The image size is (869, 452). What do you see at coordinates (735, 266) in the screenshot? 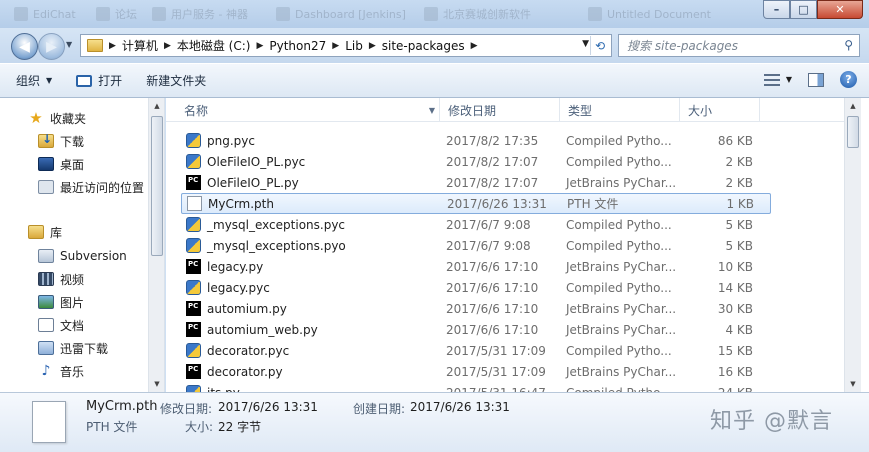
I see `file-size: 10 KB` at bounding box center [735, 266].